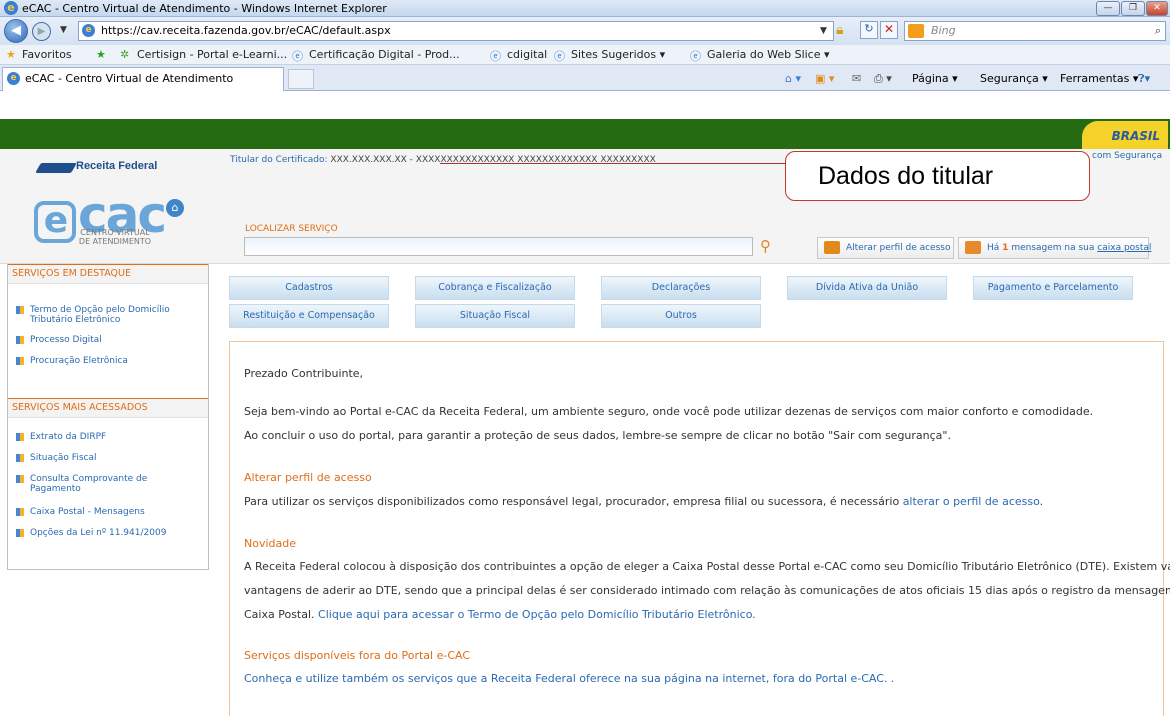 The height and width of the screenshot is (716, 1170). What do you see at coordinates (1124, 248) in the screenshot?
I see `caixa-postal-link: caixa postal` at bounding box center [1124, 248].